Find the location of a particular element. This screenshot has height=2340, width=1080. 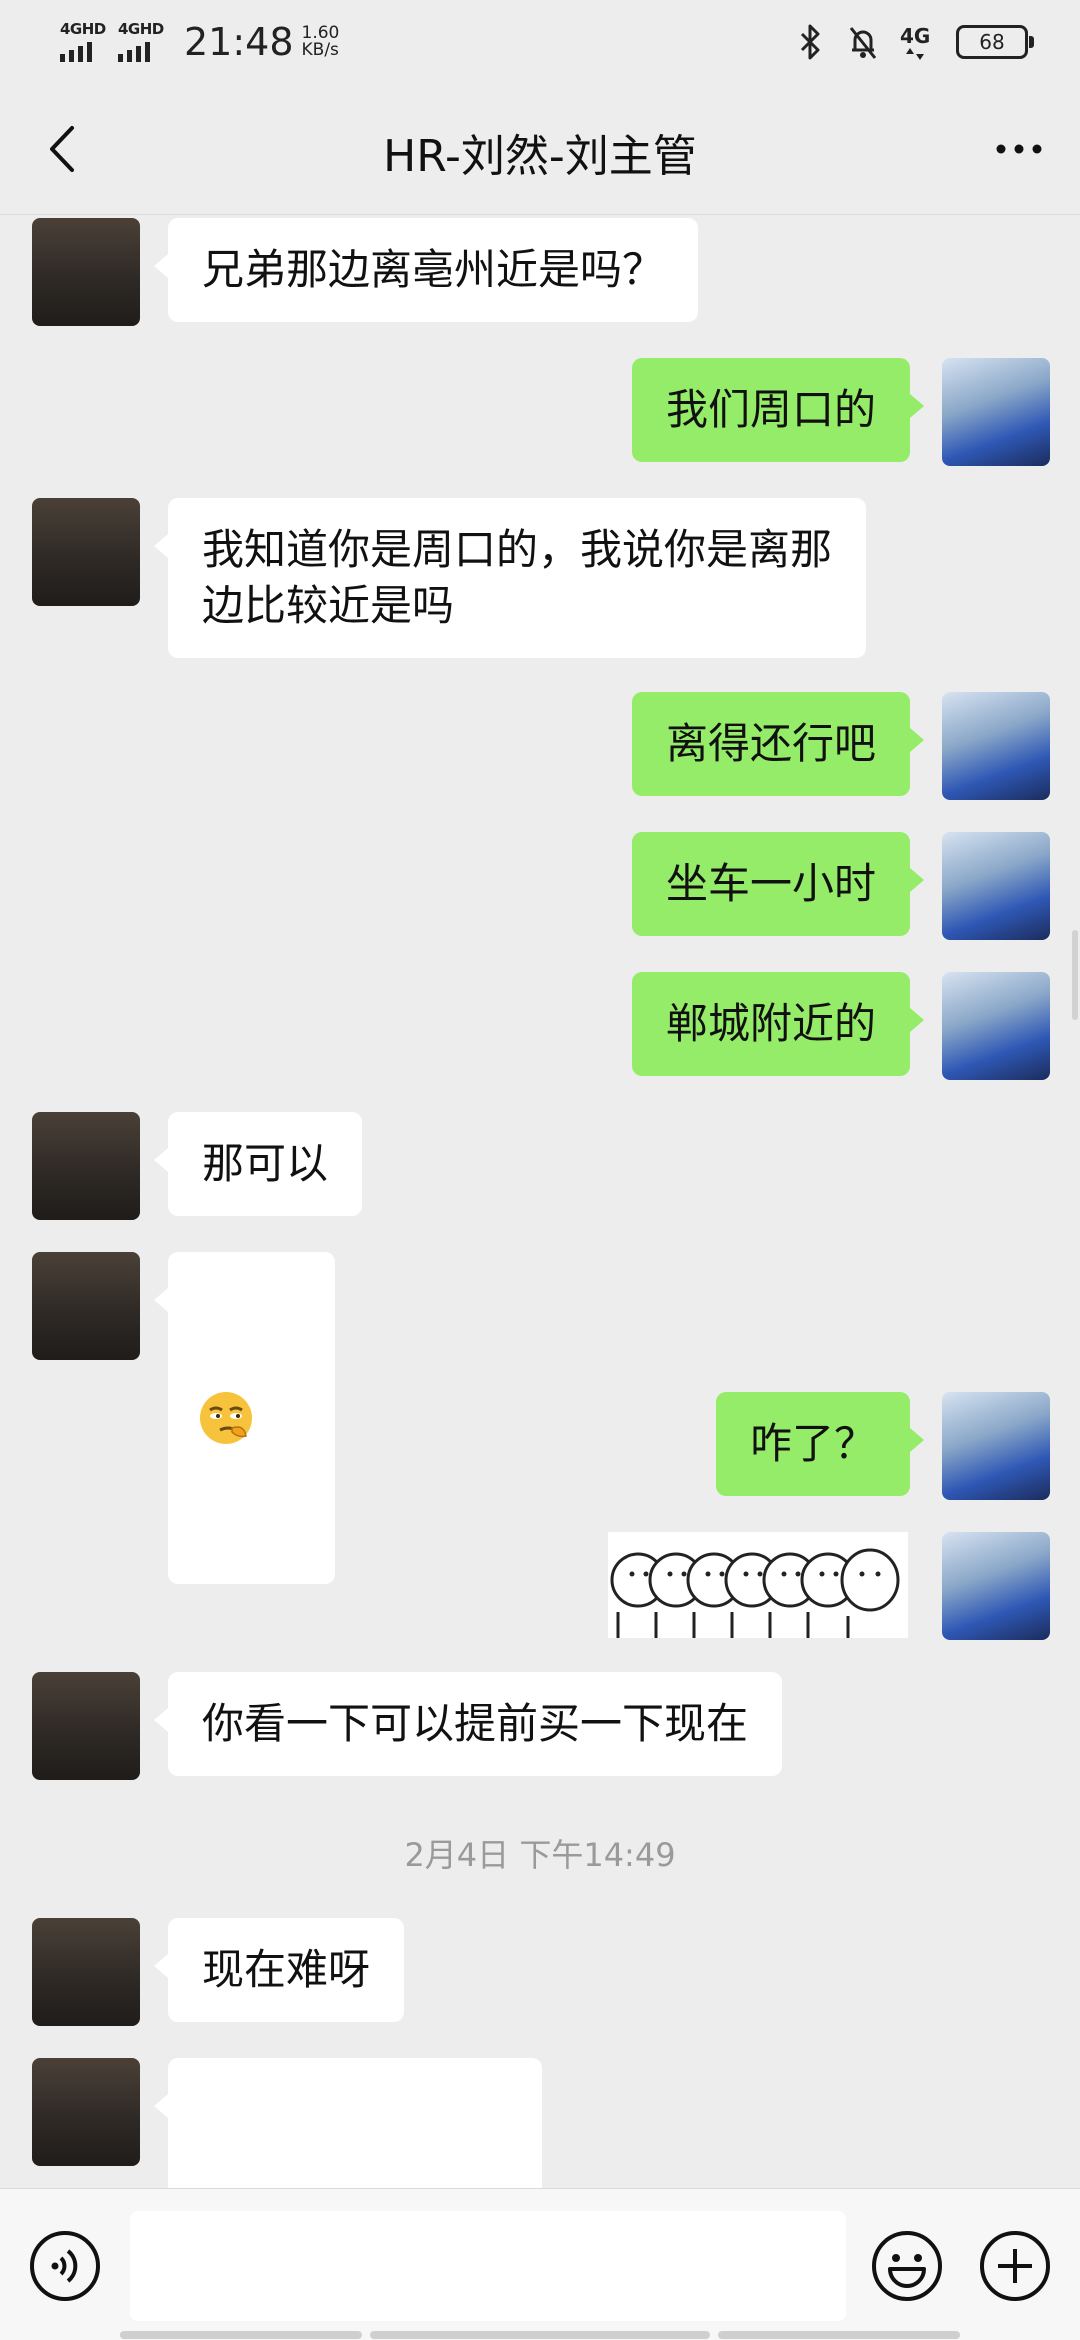

speed-unit: KB/s is located at coordinates (320, 50).